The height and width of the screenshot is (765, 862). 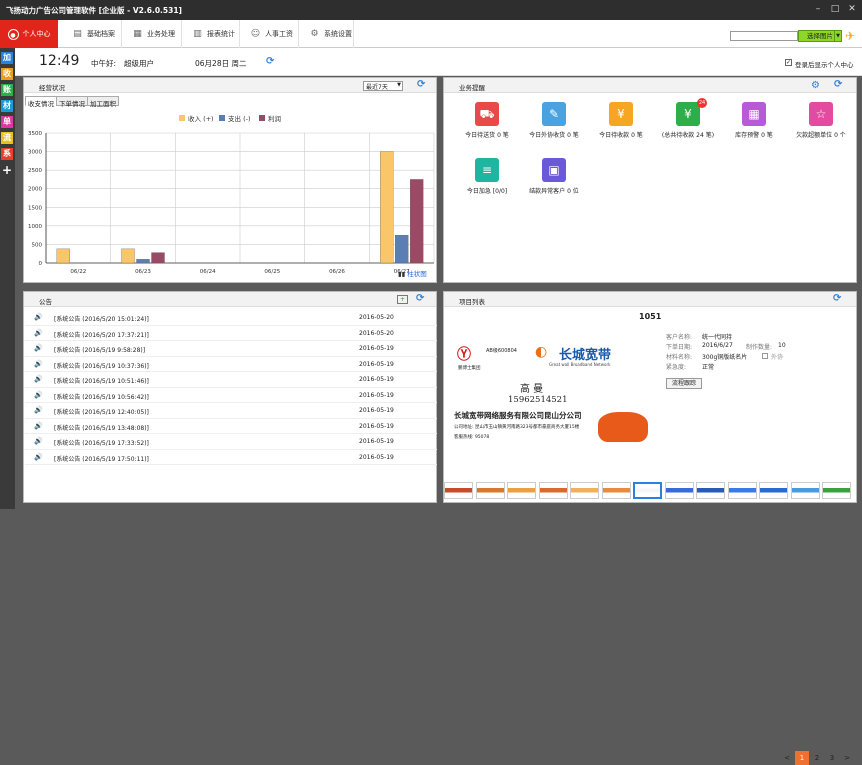 What do you see at coordinates (230, 299) in the screenshot?
I see `panel-header: 公告` at bounding box center [230, 299].